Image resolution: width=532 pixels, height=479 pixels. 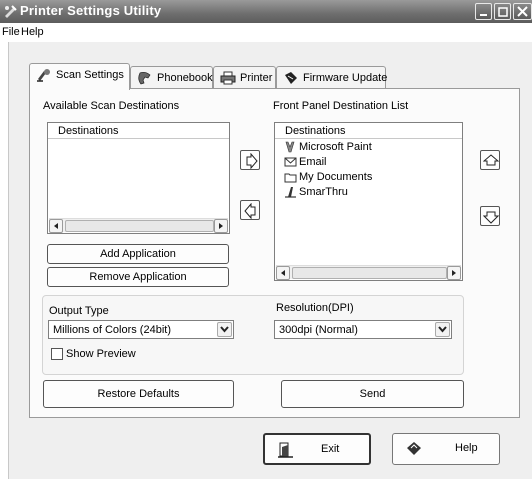 What do you see at coordinates (256, 78) in the screenshot?
I see `tab-label: Printer` at bounding box center [256, 78].